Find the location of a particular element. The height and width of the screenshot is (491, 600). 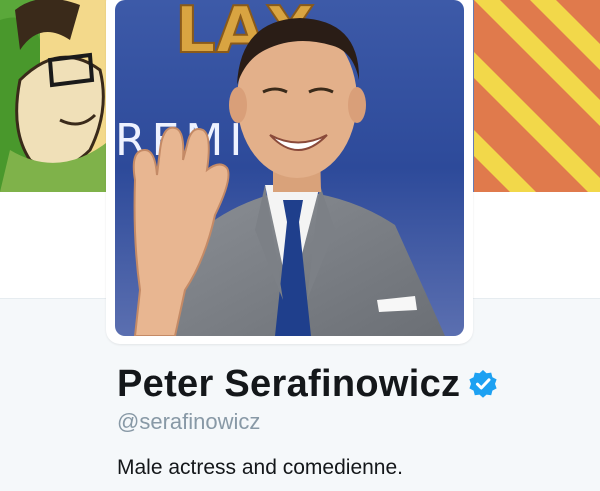

profile-bio: Male actress and comedienne. is located at coordinates (260, 467).